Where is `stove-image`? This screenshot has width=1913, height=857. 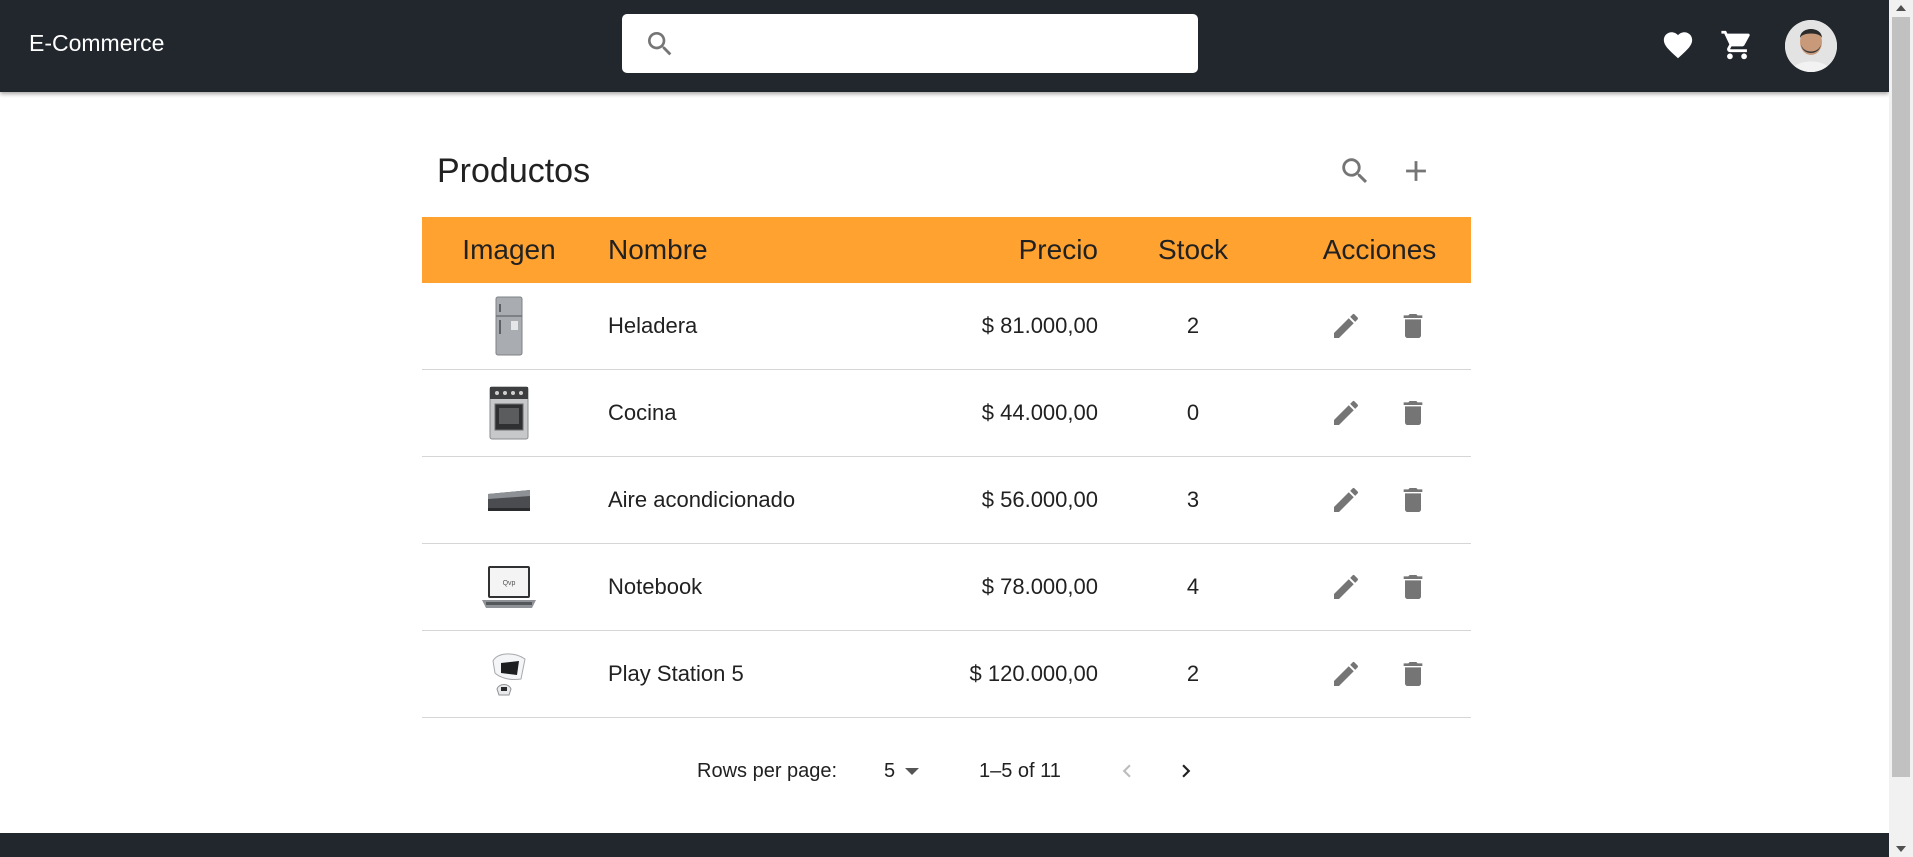
stove-image is located at coordinates (509, 413).